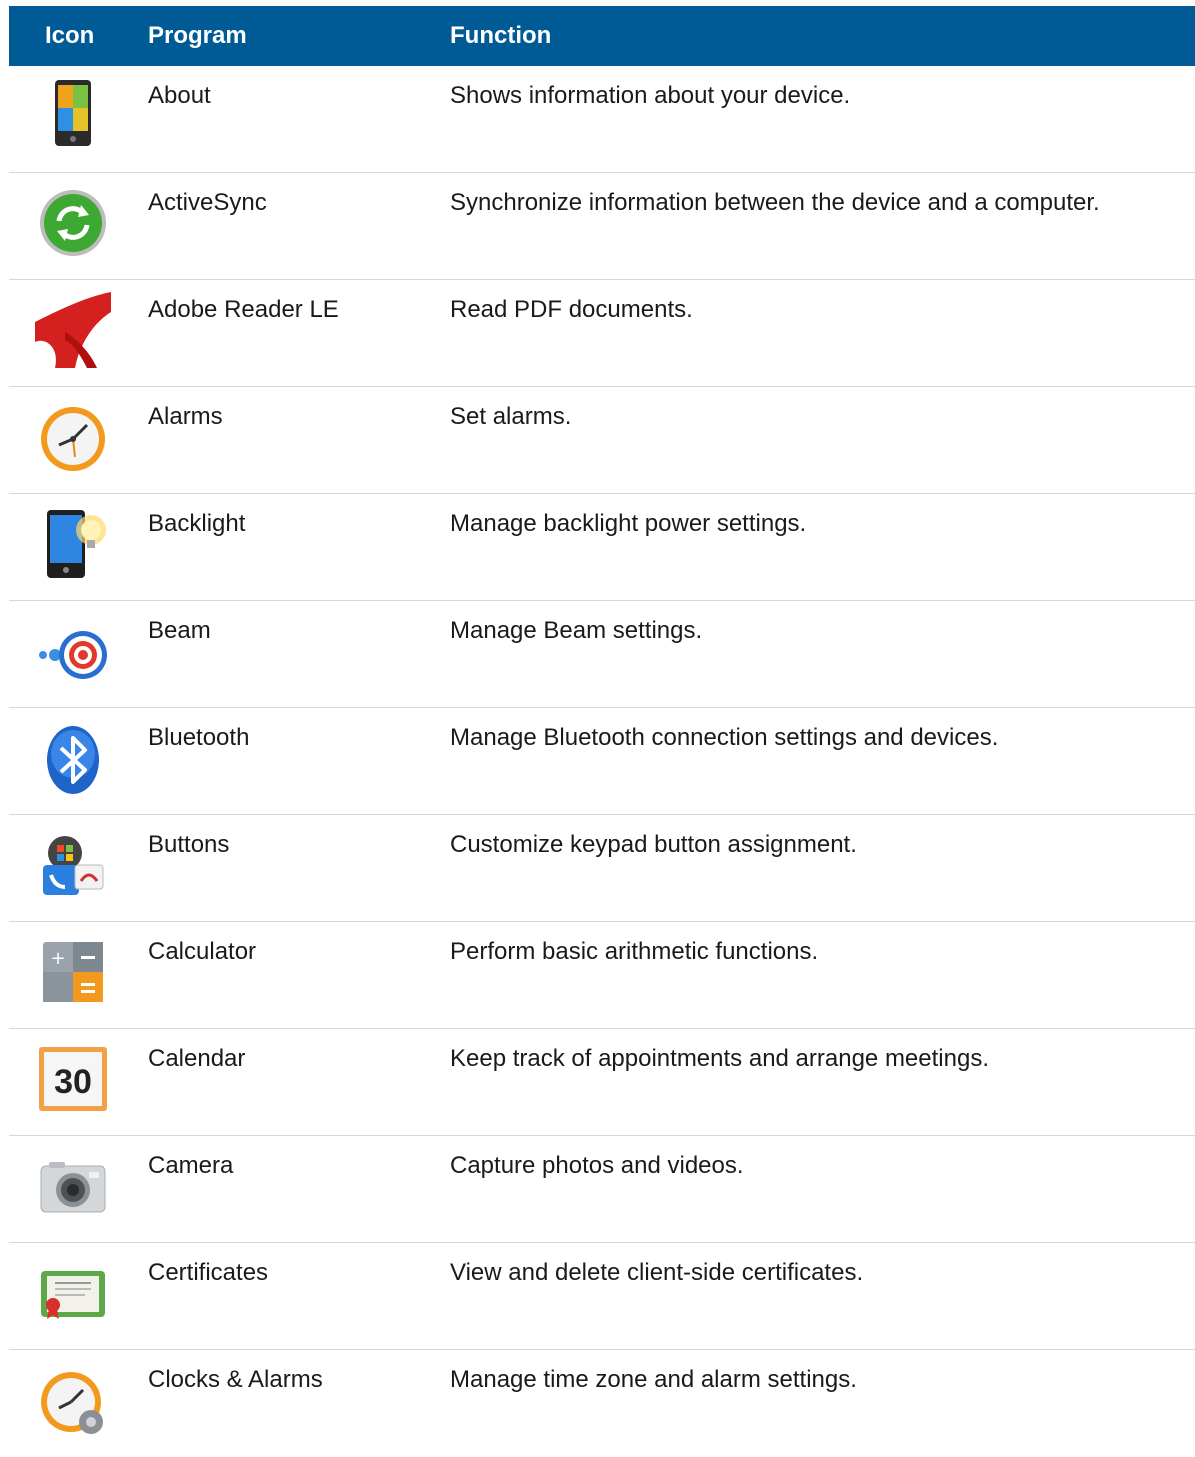 This screenshot has width=1195, height=1457. I want to click on program-name: Buttons, so click(189, 844).